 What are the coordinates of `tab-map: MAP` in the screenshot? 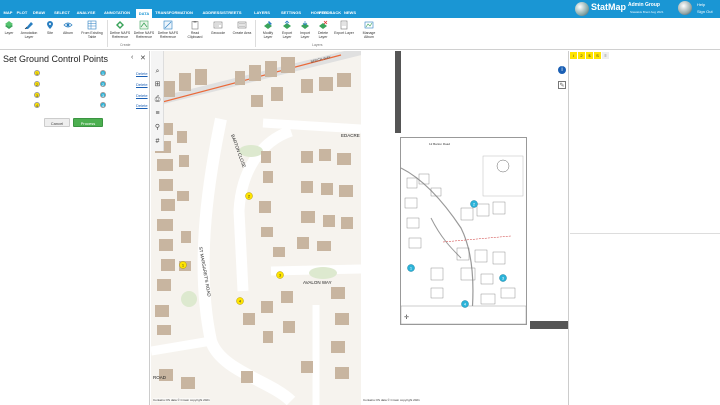 It's located at (8, 13).